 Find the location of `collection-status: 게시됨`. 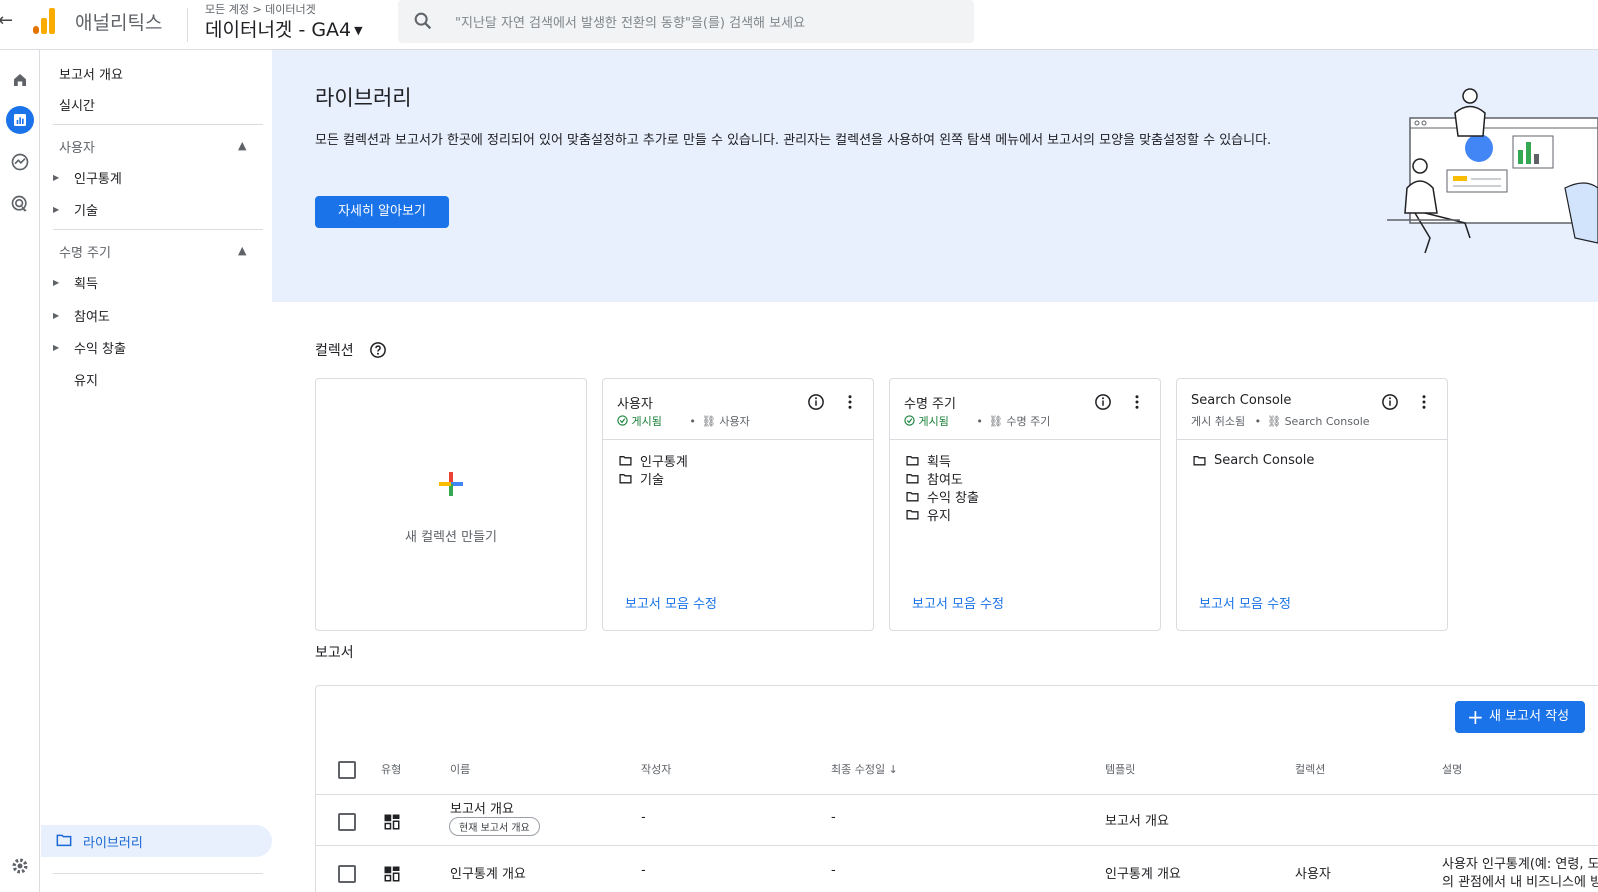

collection-status: 게시됨 is located at coordinates (933, 421).